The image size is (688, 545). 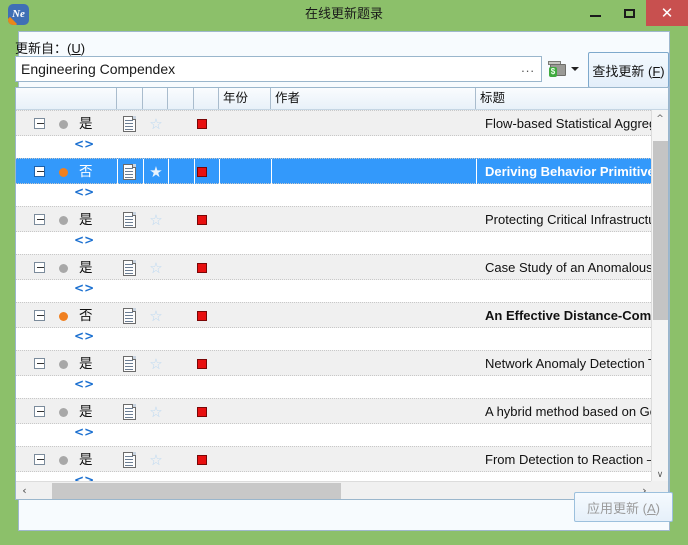 I want to click on grid-column-header-author: 作者, so click(x=373, y=98).